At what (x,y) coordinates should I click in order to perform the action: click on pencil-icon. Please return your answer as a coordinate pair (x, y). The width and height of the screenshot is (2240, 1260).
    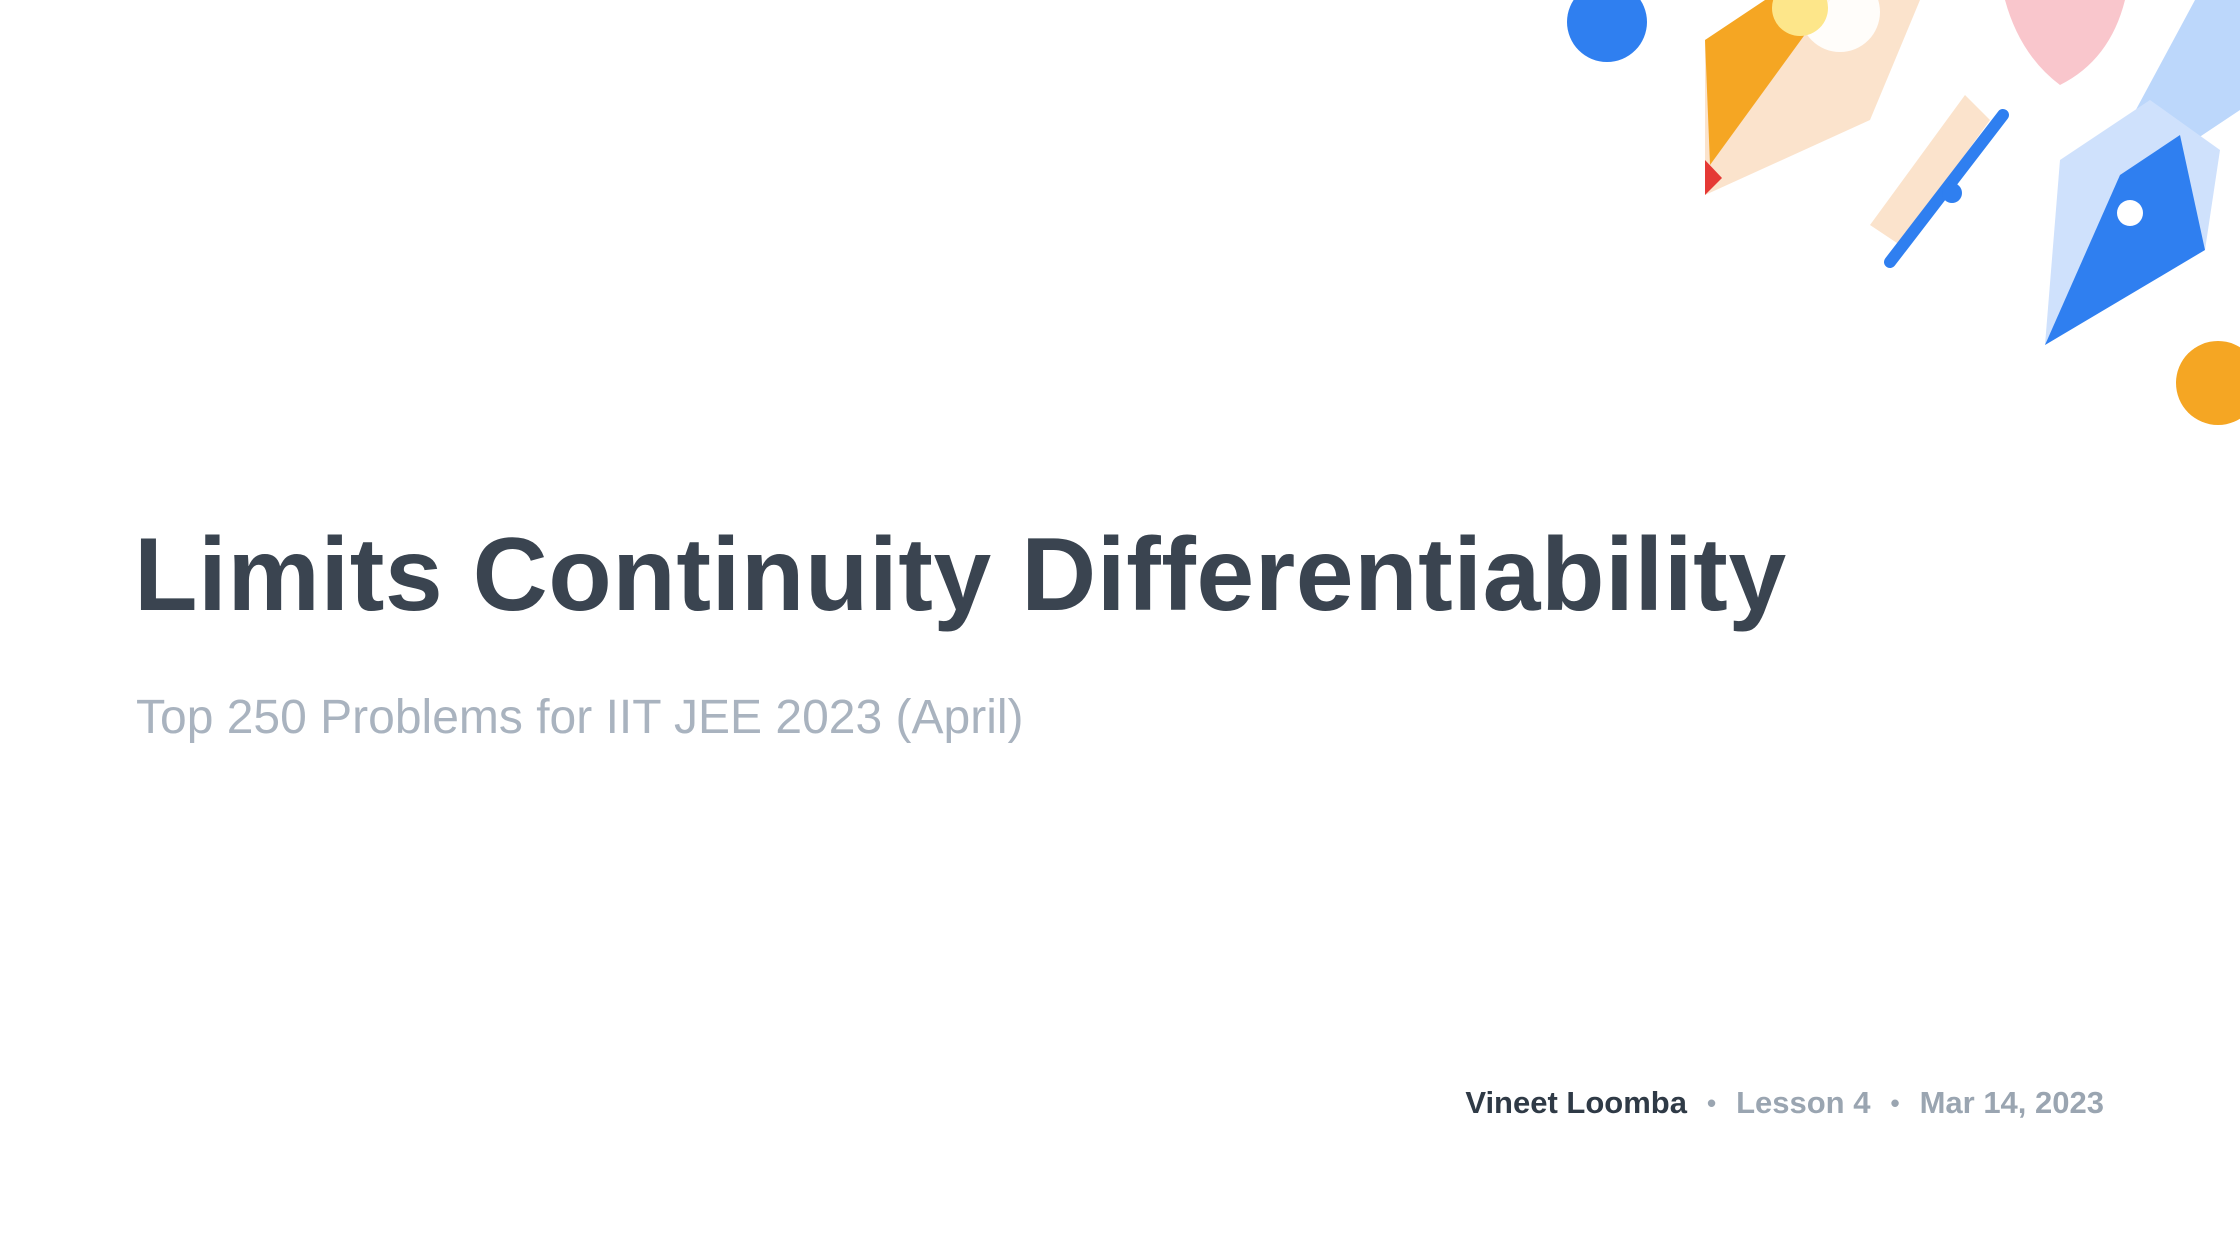
    Looking at the image, I should click on (1812, 97).